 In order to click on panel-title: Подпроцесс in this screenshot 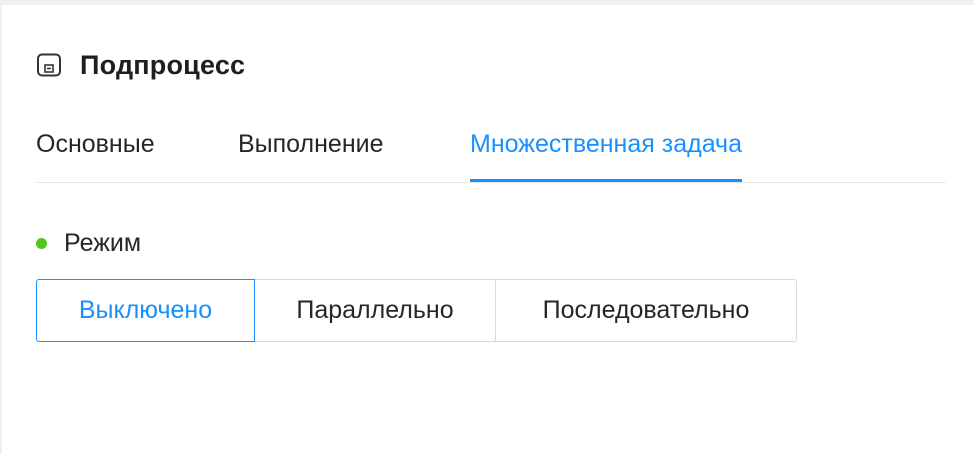, I will do `click(163, 64)`.